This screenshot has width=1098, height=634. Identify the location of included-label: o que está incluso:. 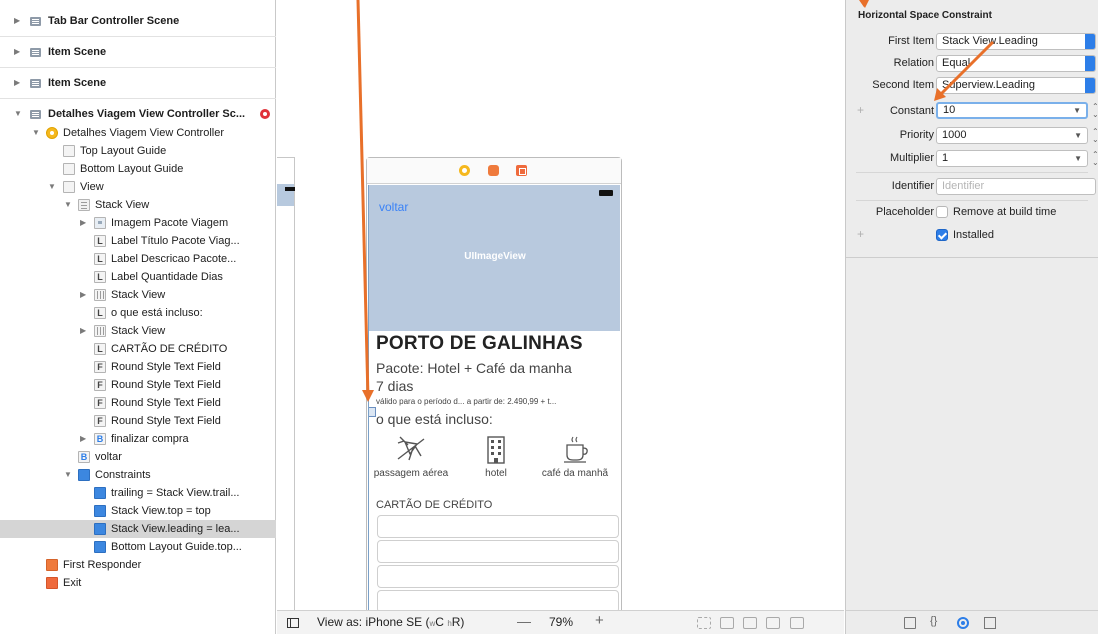
(434, 419).